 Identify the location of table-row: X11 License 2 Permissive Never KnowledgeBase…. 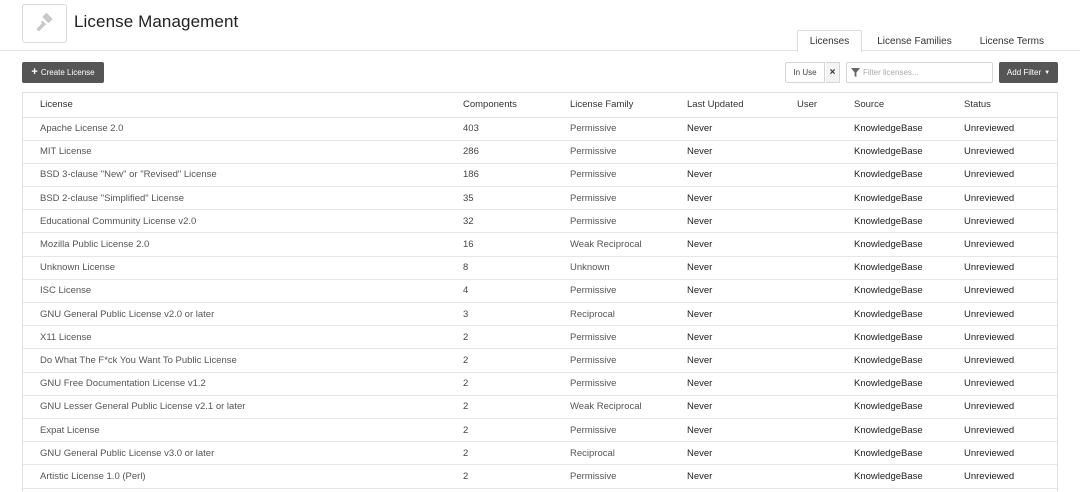
(540, 337).